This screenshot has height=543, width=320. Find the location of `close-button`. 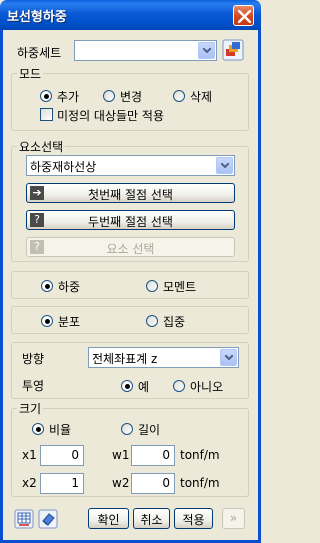

close-button is located at coordinates (243, 15).